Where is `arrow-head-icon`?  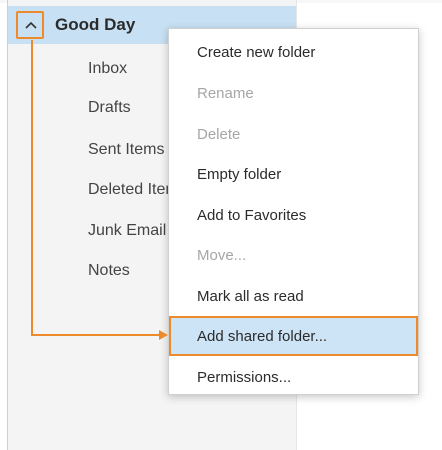 arrow-head-icon is located at coordinates (163, 335).